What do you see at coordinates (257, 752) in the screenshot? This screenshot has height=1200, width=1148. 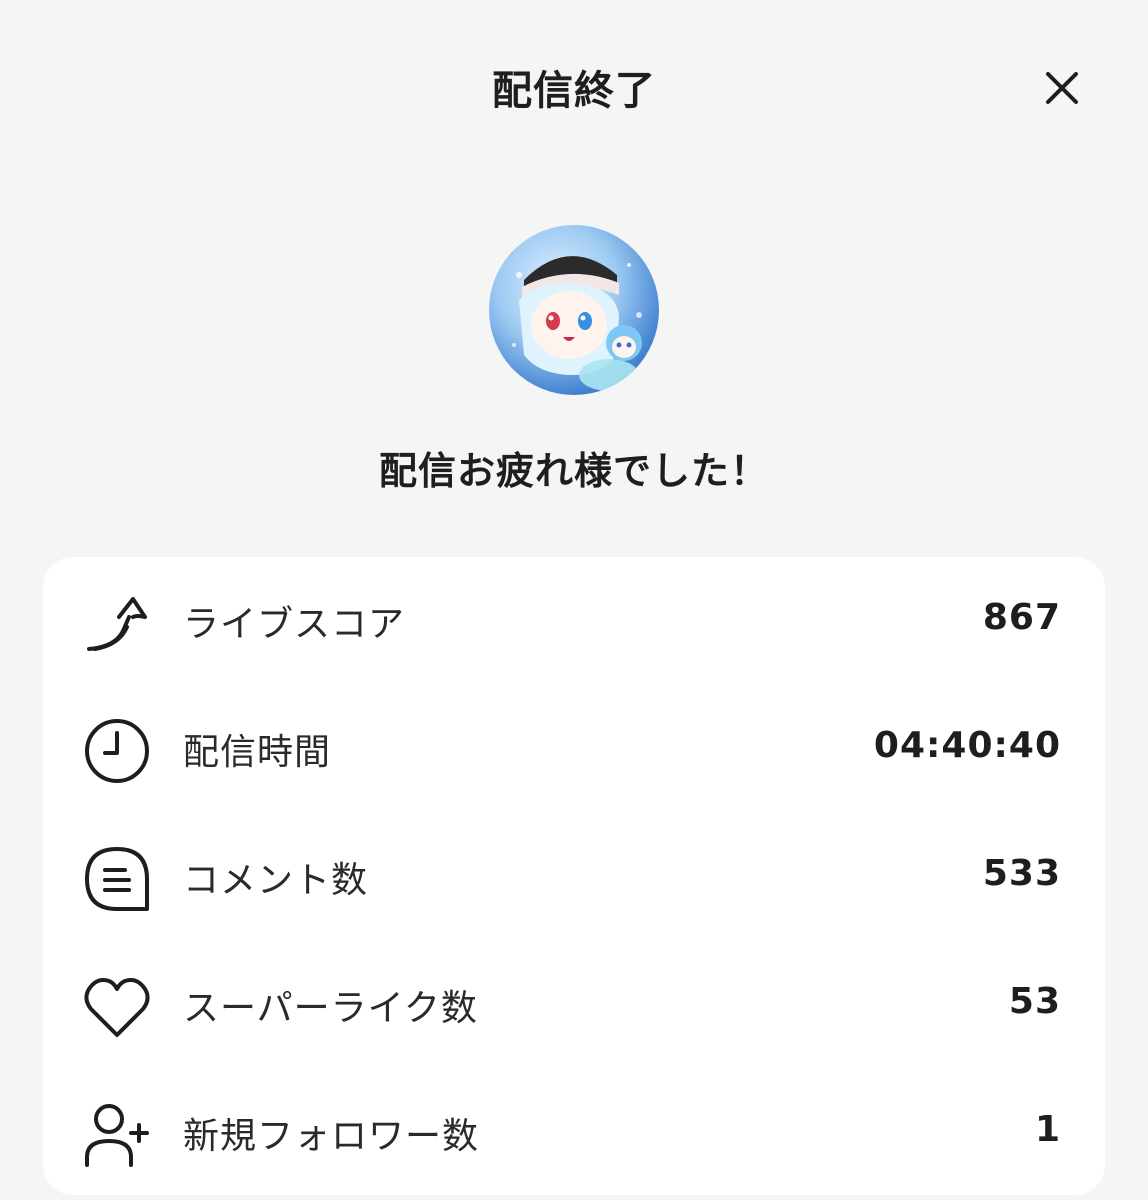 I see `stat-label: 配信時間` at bounding box center [257, 752].